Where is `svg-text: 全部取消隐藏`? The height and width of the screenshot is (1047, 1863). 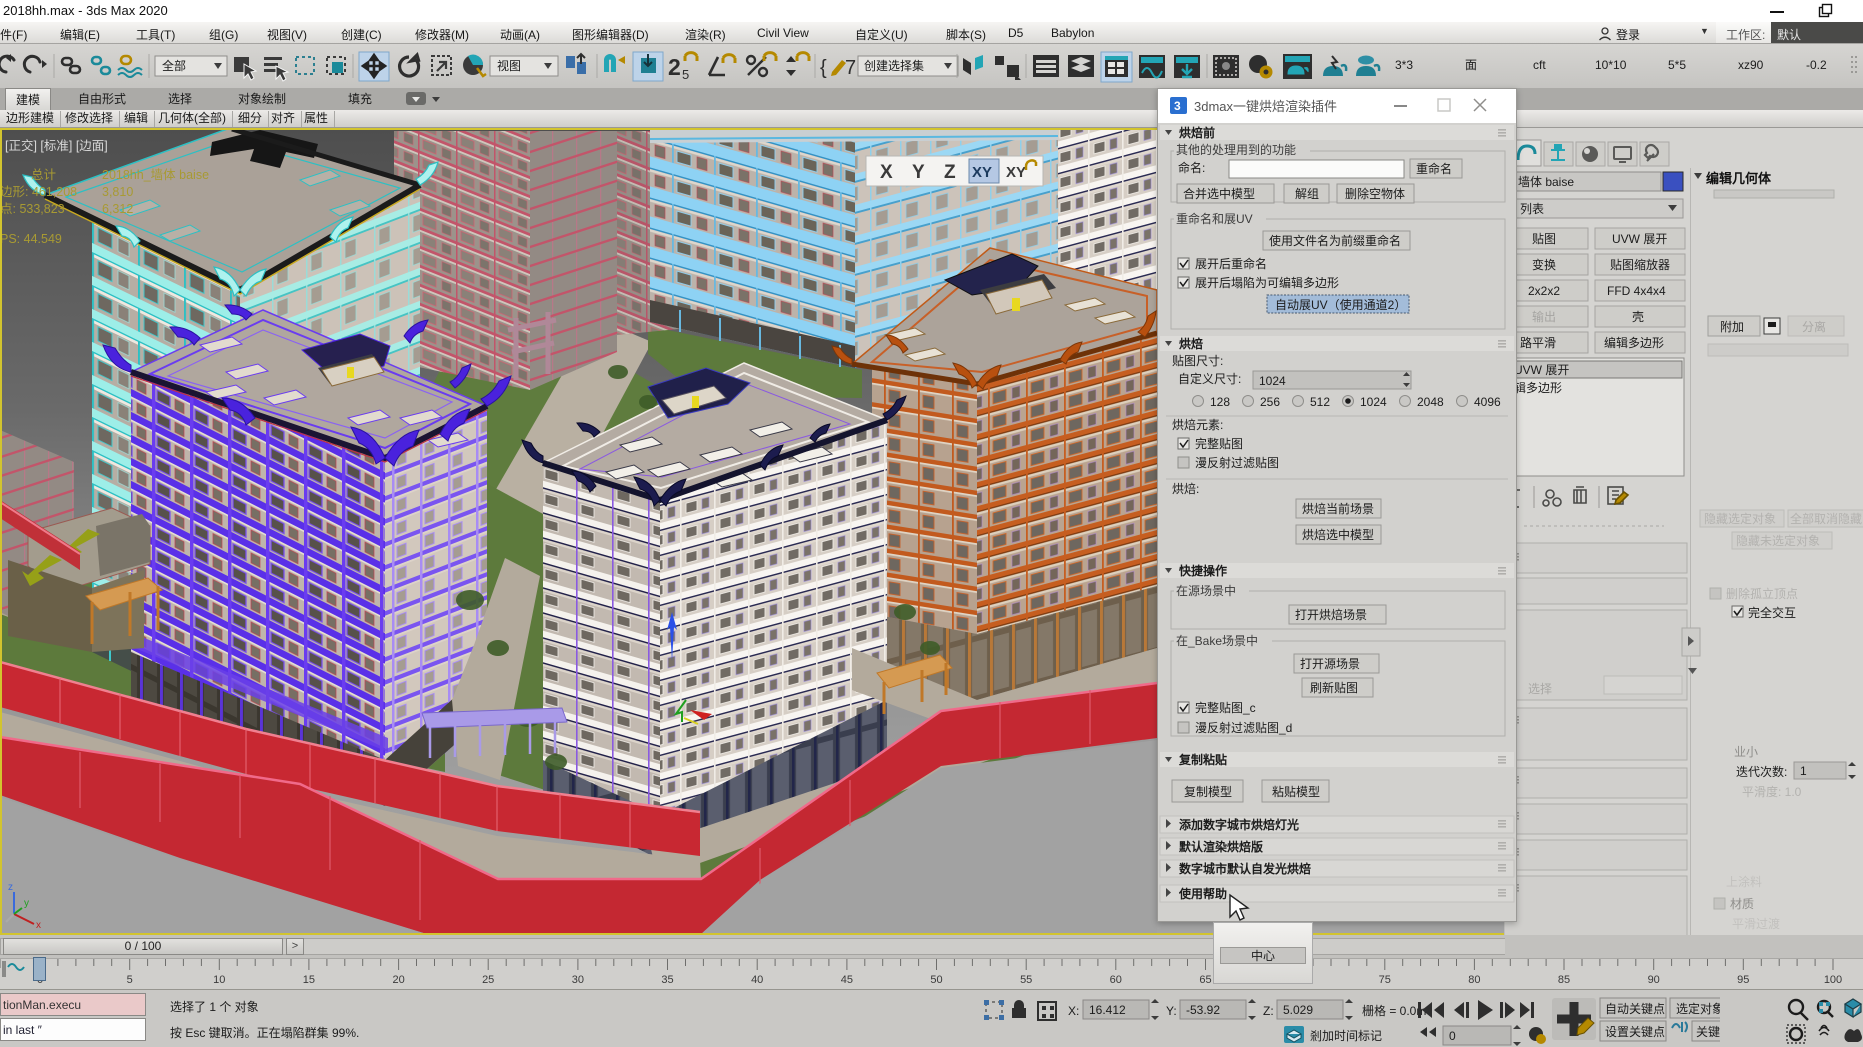
svg-text: 全部取消隐藏 is located at coordinates (1826, 518).